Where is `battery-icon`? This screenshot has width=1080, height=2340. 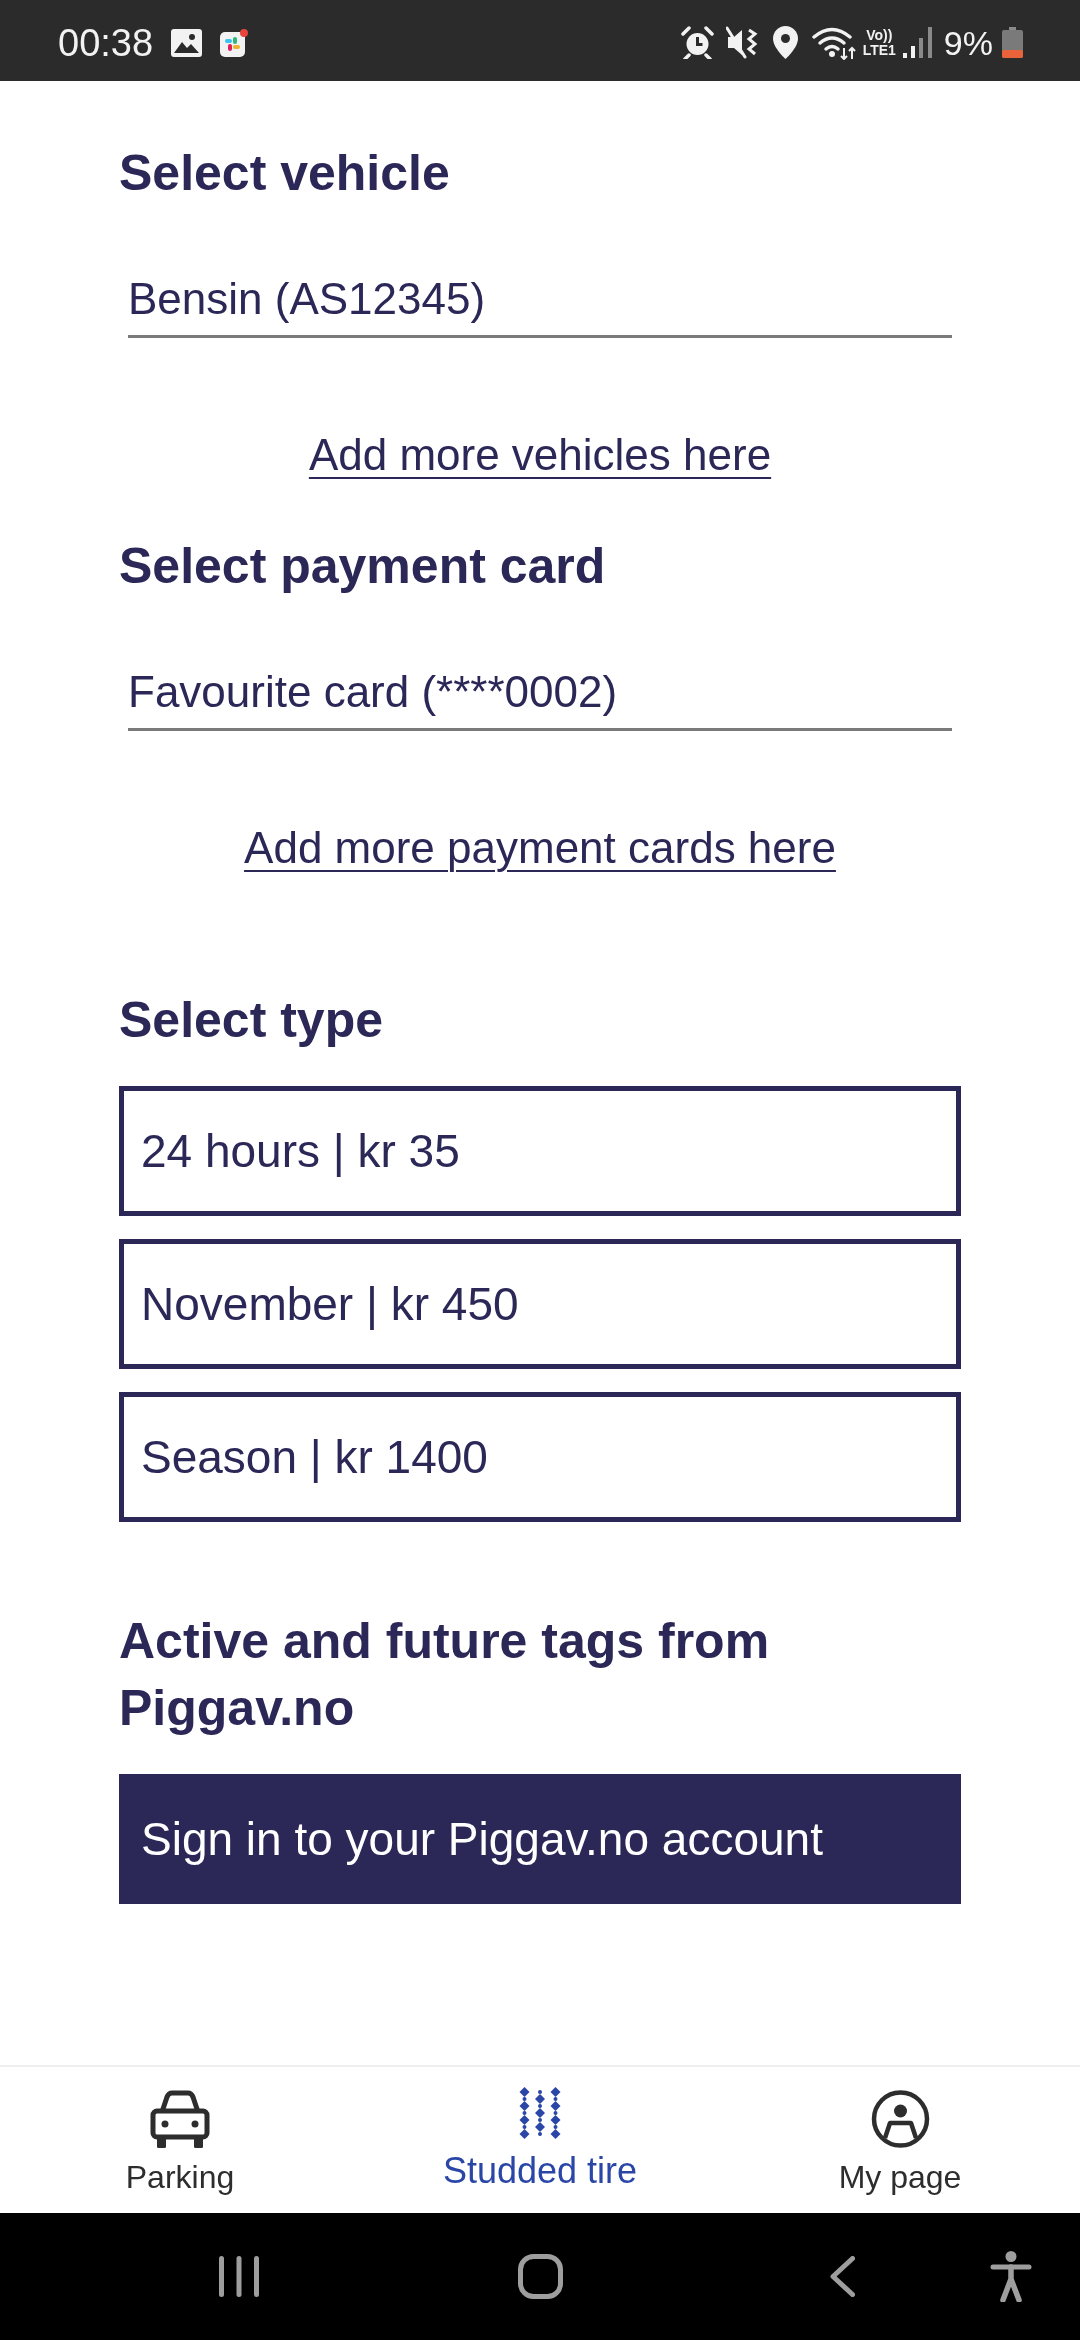
battery-icon is located at coordinates (1012, 42).